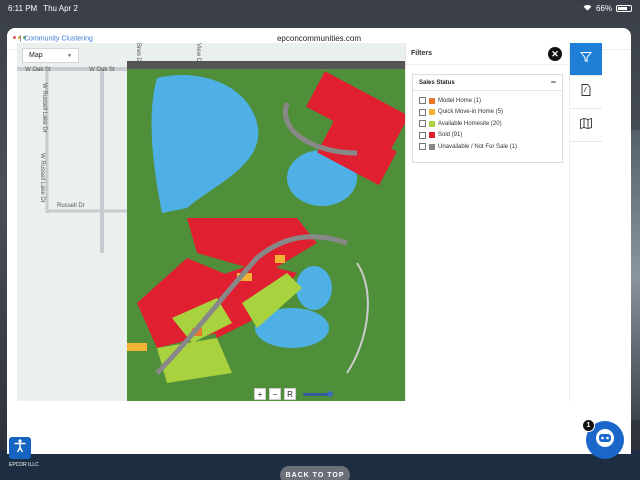  Describe the element at coordinates (319, 38) in the screenshot. I see `url-label: epconcommunities.com` at that location.